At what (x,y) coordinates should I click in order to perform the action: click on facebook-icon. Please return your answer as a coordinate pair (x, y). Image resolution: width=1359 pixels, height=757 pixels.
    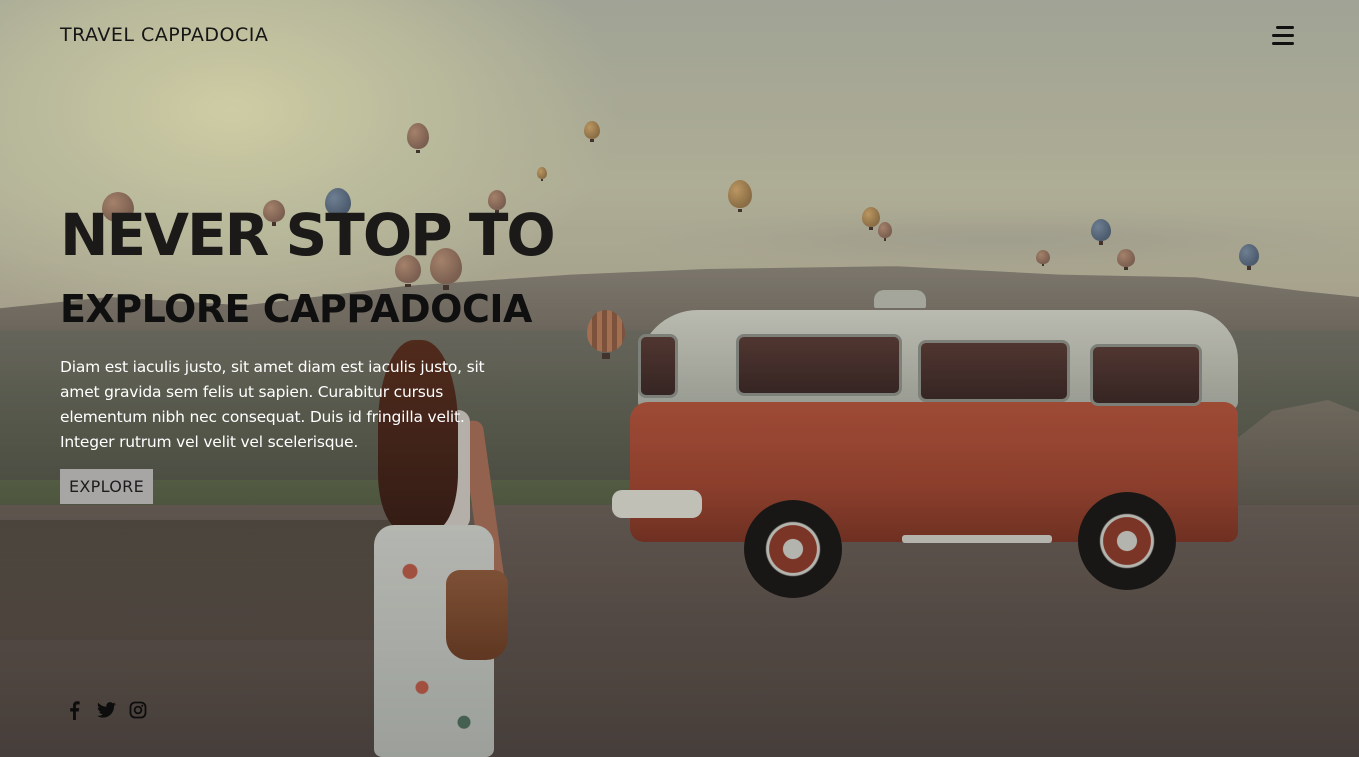
    Looking at the image, I should click on (74, 710).